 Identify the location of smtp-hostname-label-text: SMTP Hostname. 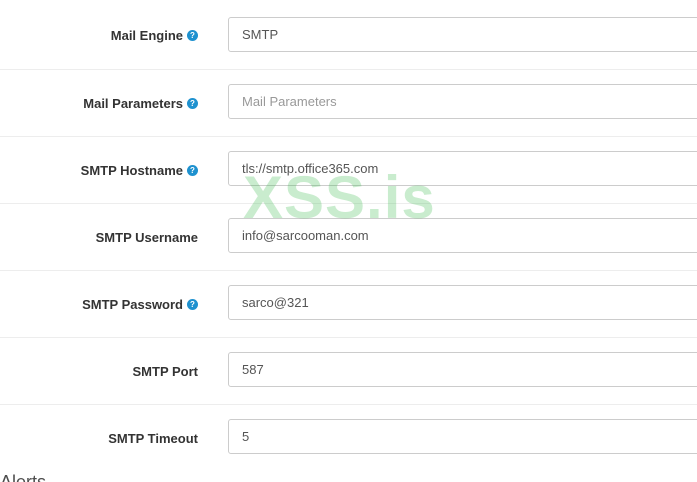
(131, 170).